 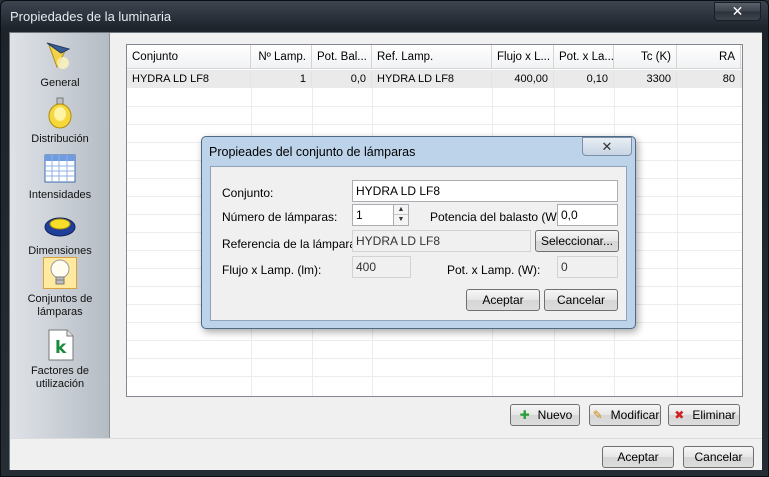 I want to click on light-distribution-icon, so click(x=60, y=113).